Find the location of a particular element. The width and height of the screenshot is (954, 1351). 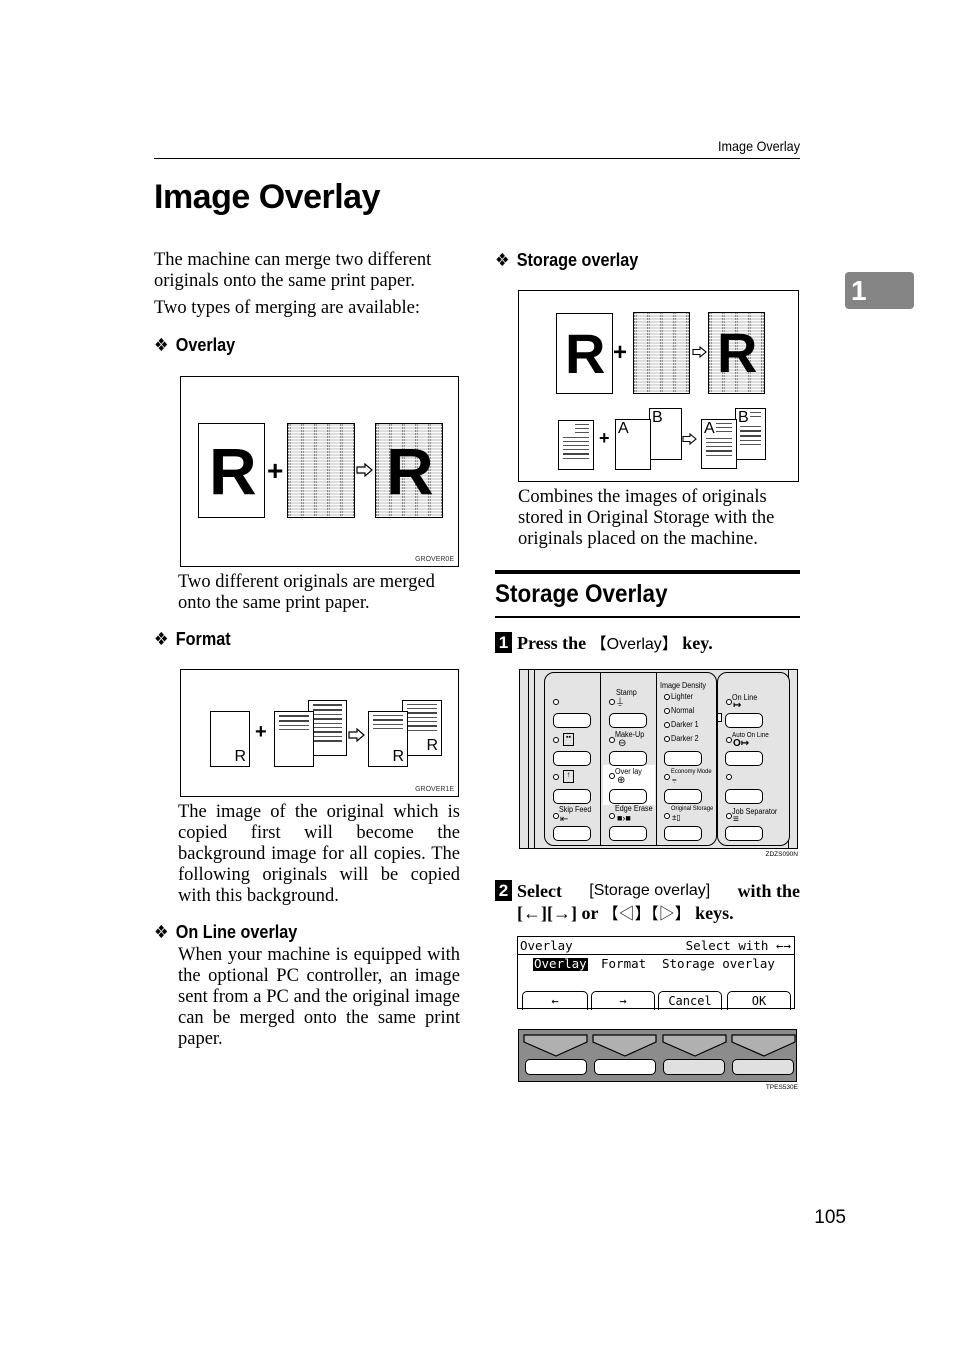

merged-result-sheet: R is located at coordinates (736, 353).